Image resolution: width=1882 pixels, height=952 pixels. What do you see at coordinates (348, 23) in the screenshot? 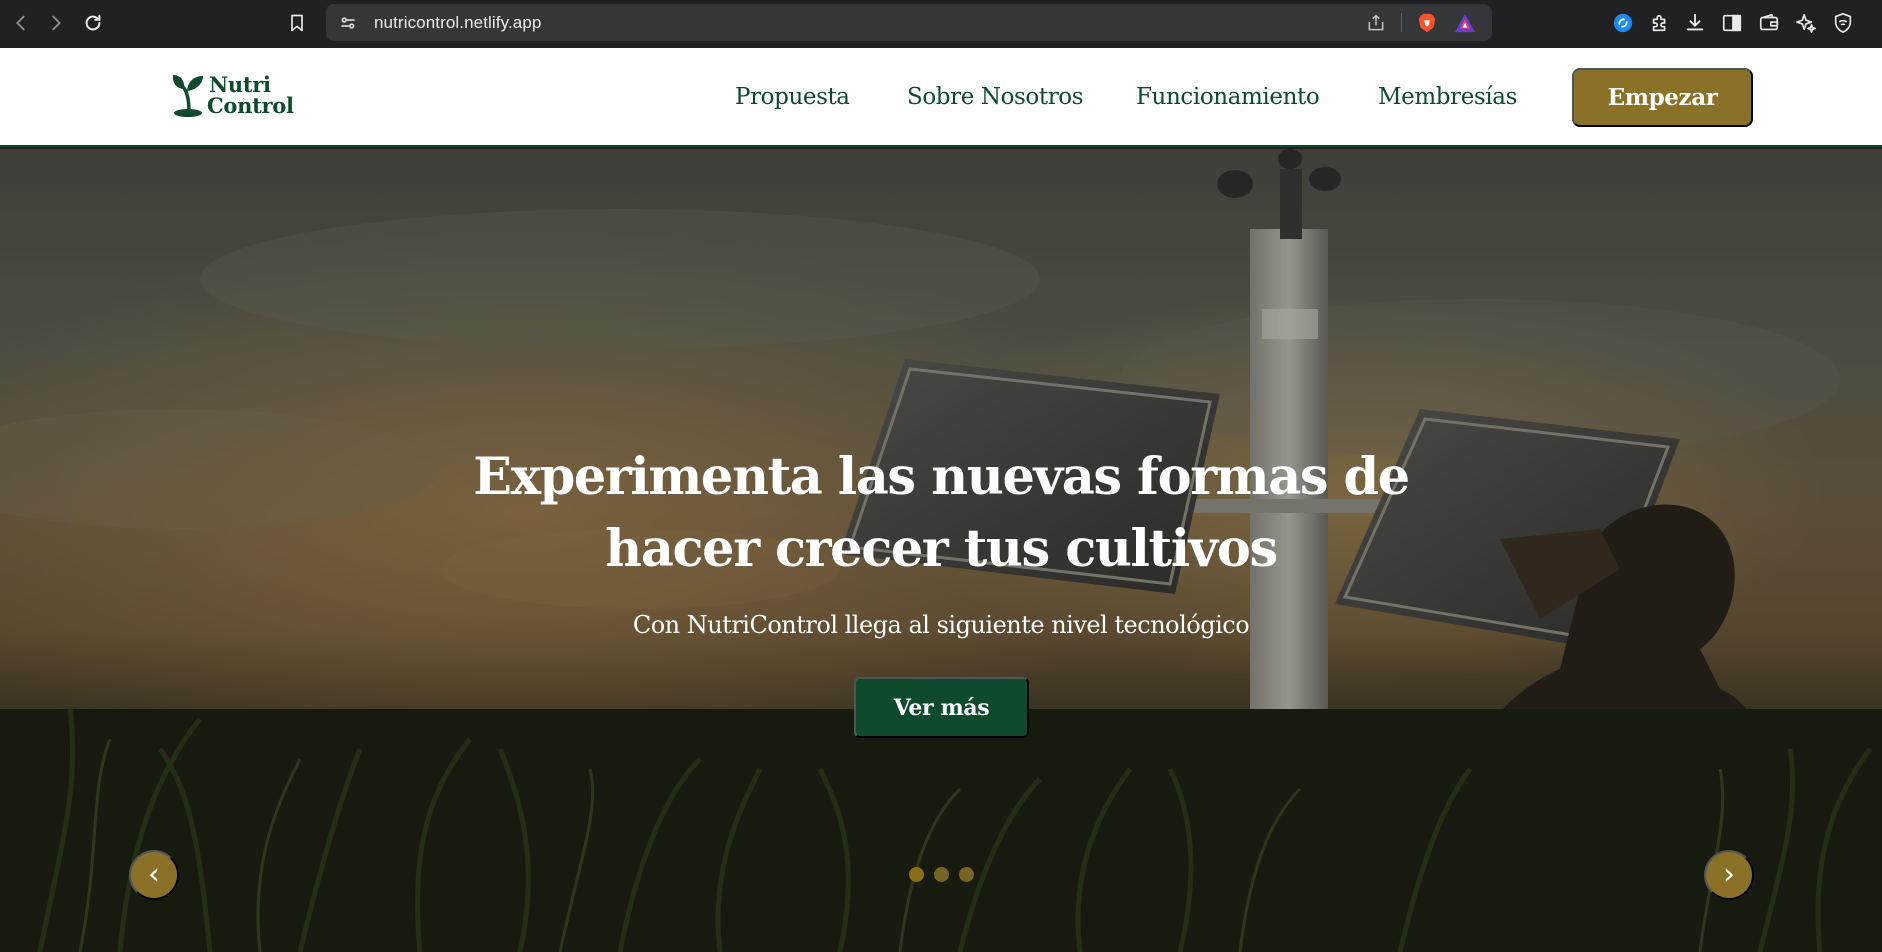
I see `site-info-icon` at bounding box center [348, 23].